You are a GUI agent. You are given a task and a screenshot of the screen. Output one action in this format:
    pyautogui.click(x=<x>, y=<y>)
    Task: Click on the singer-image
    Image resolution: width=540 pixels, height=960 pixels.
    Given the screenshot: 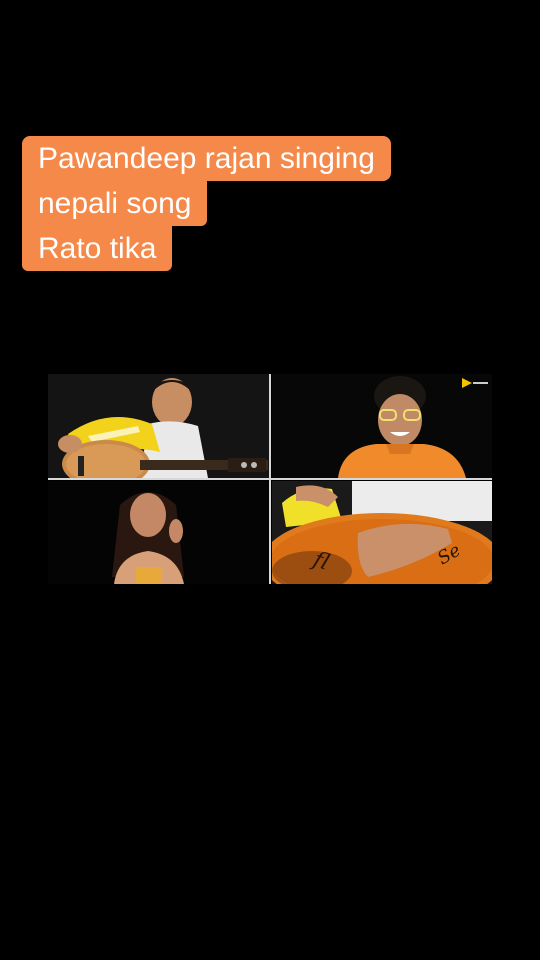 What is the action you would take?
    pyautogui.click(x=382, y=426)
    